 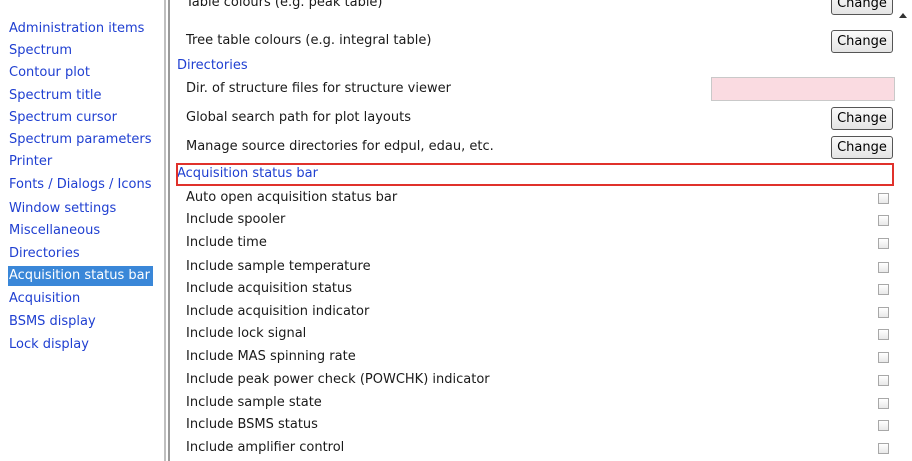 I want to click on setting-row-auto-open: Auto open acquisition status bar, so click(x=535, y=198).